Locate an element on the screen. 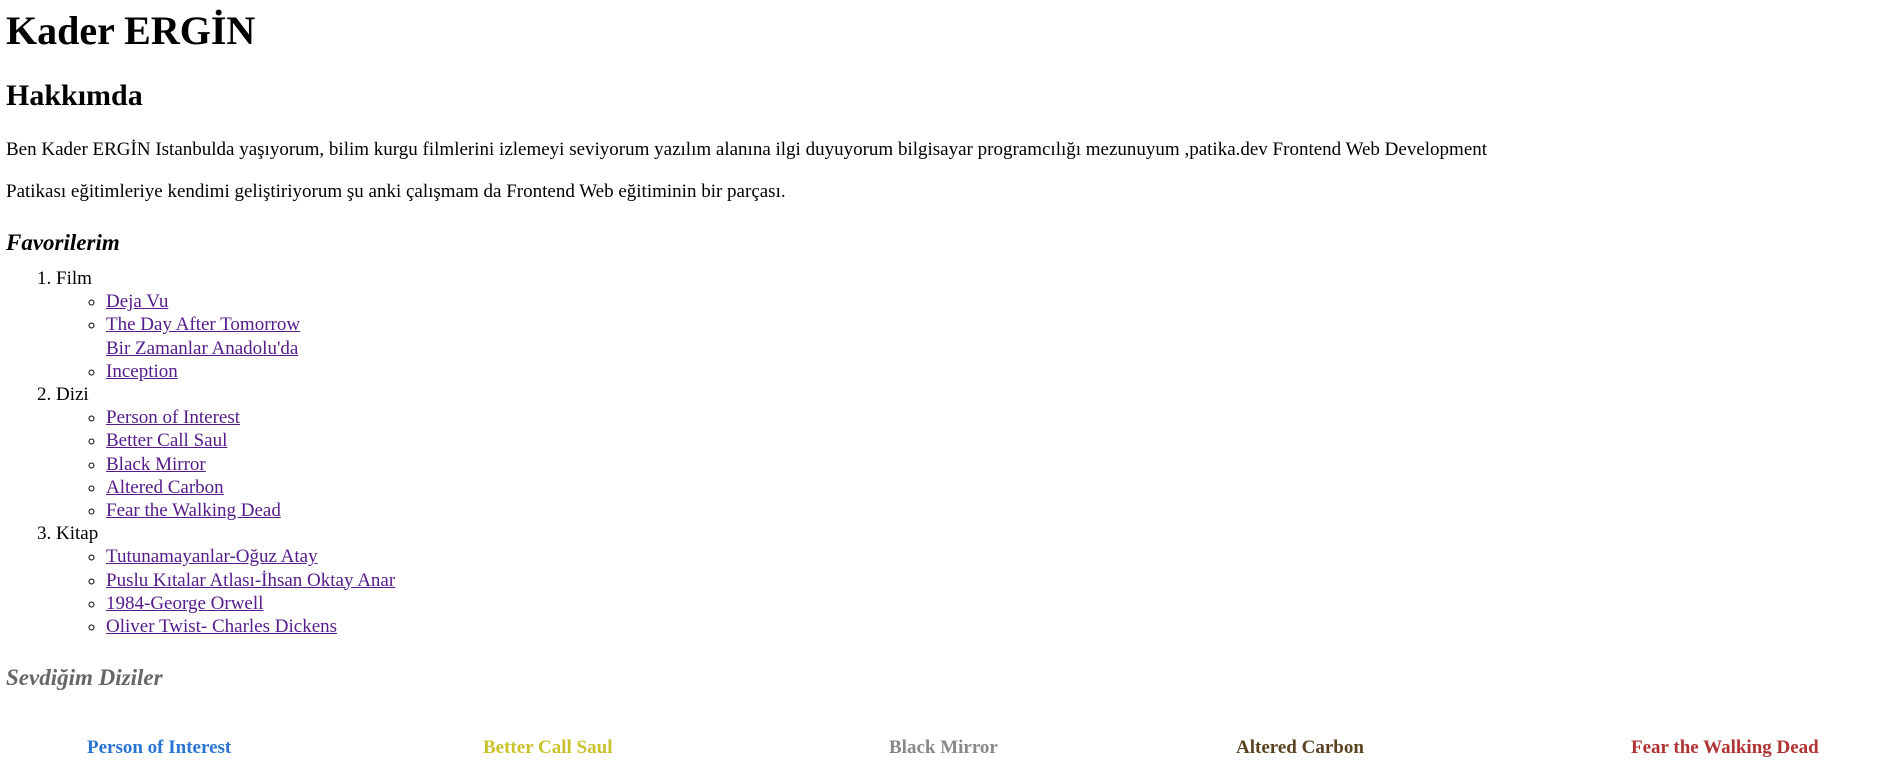  list-item: Better Call Saul is located at coordinates (988, 440).